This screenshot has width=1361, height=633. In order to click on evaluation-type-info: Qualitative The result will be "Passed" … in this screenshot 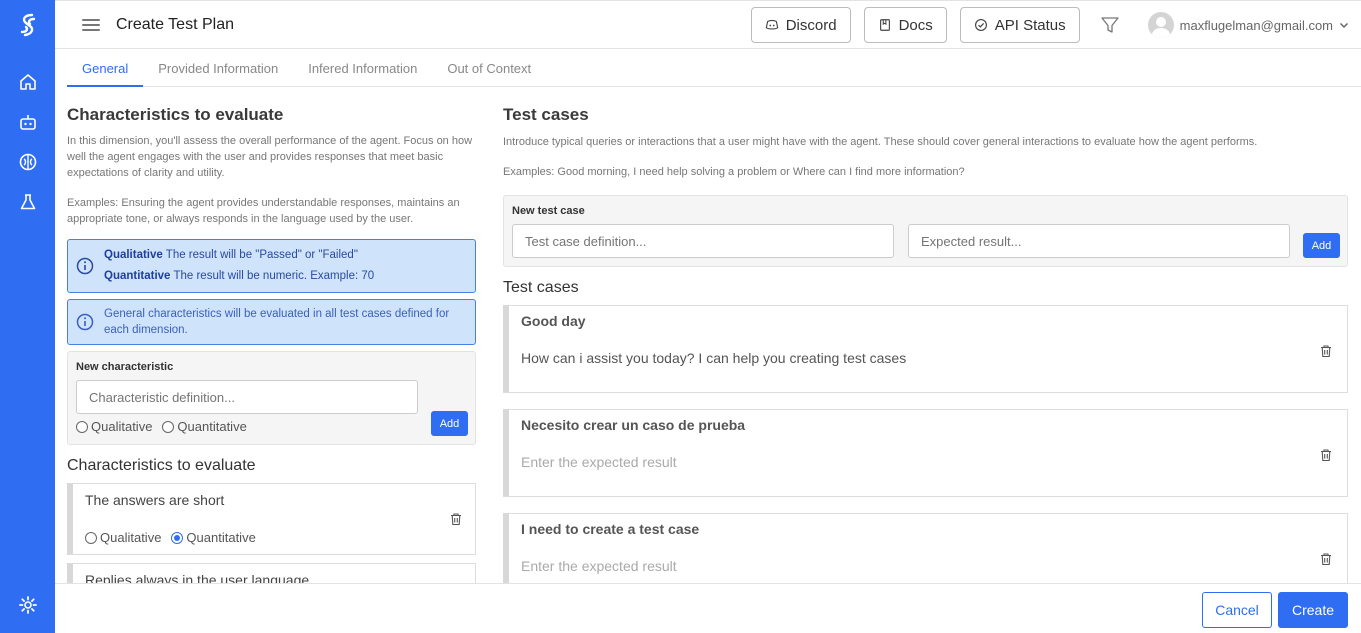, I will do `click(271, 266)`.